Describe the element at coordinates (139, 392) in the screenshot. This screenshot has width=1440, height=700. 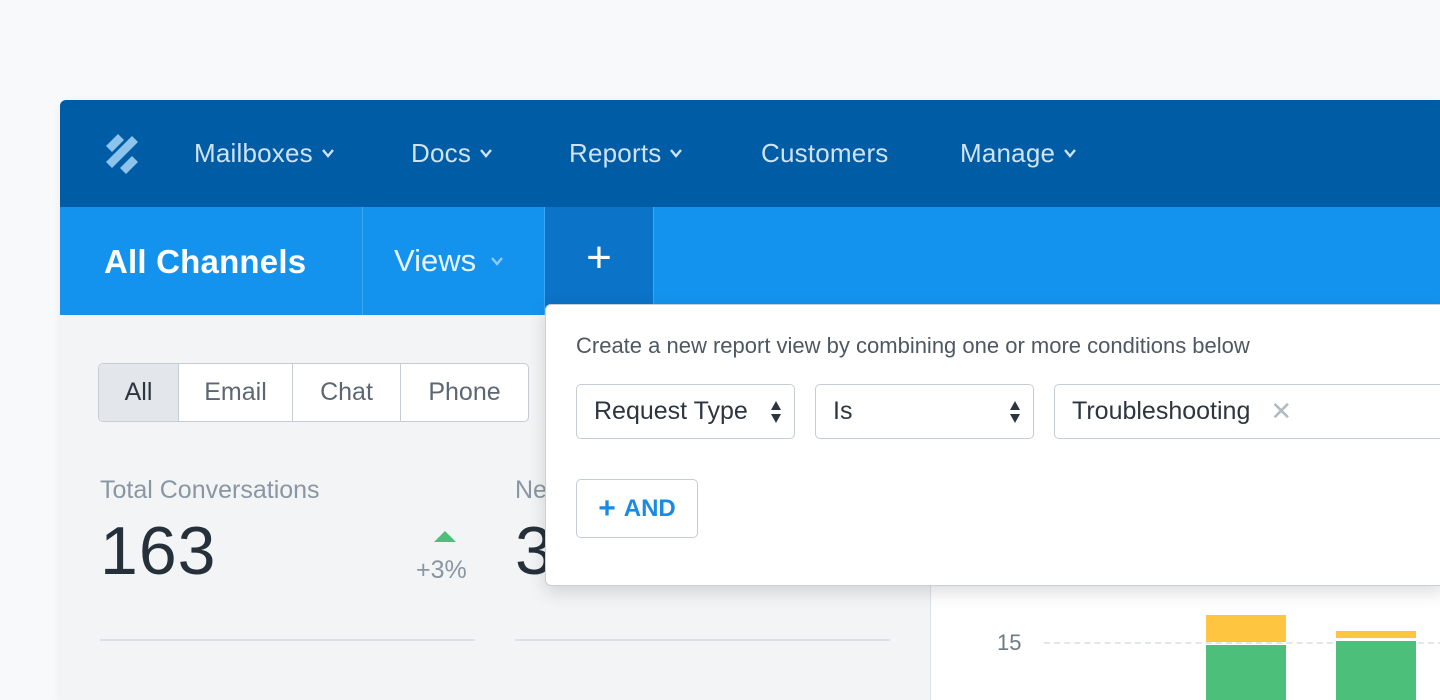
I see `filter-all: All` at that location.